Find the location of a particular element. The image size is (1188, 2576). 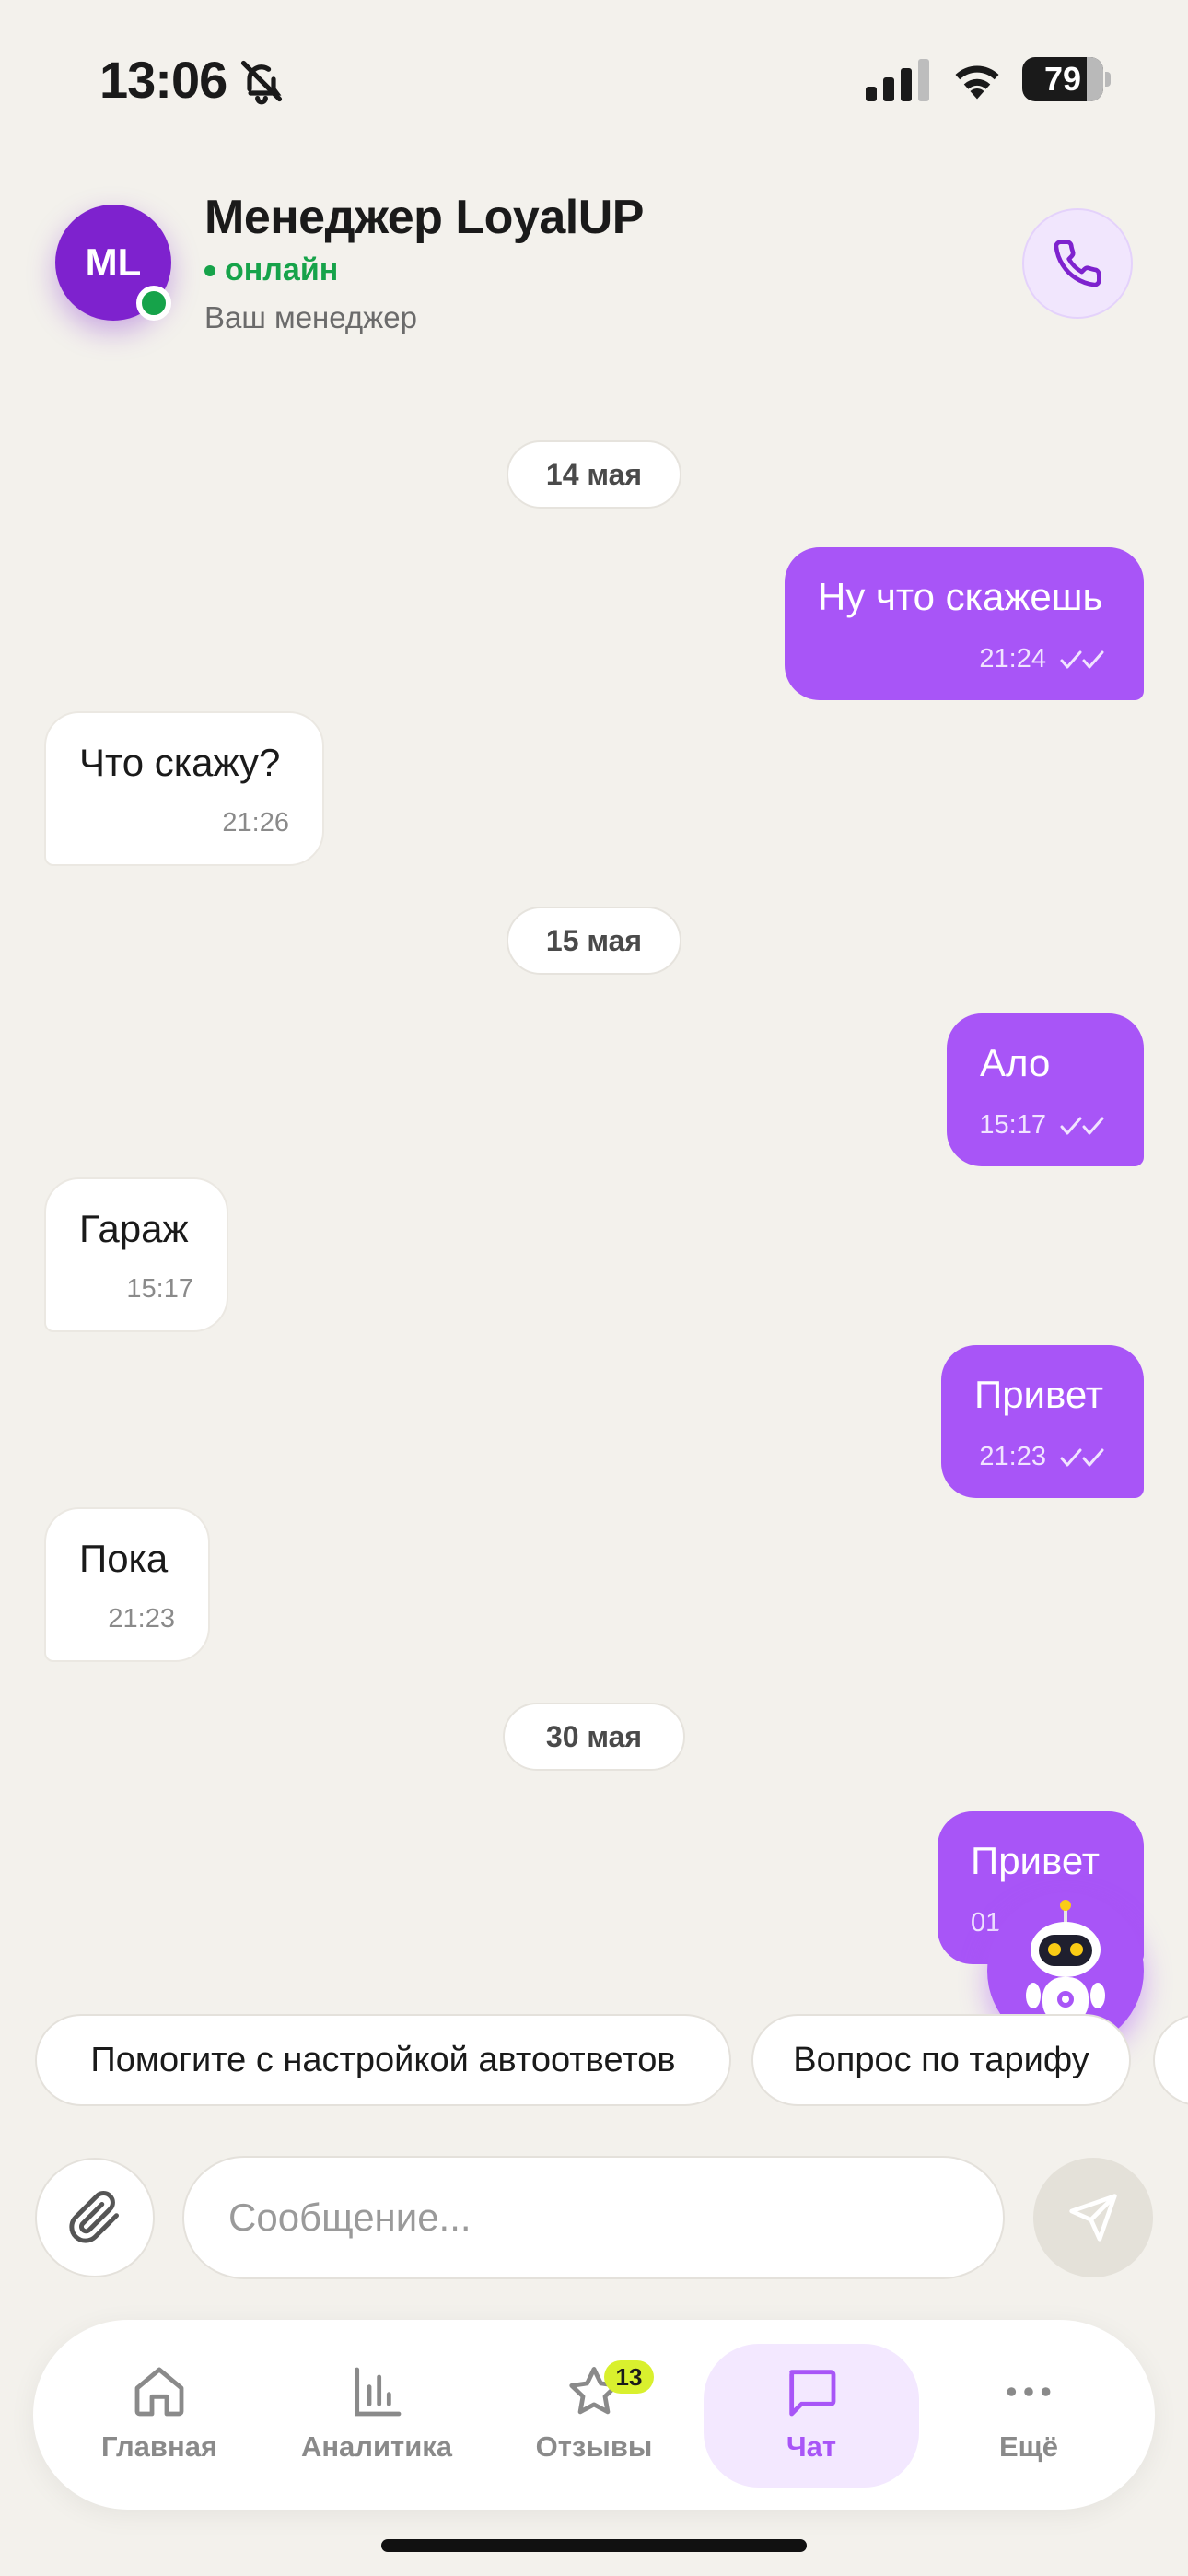

phone-icon is located at coordinates (1077, 263).